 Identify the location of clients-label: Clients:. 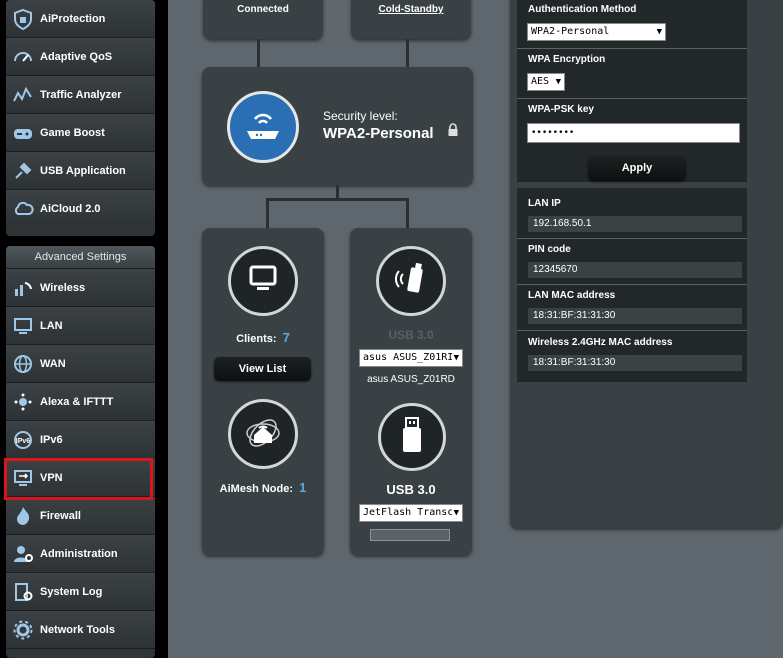
(256, 339).